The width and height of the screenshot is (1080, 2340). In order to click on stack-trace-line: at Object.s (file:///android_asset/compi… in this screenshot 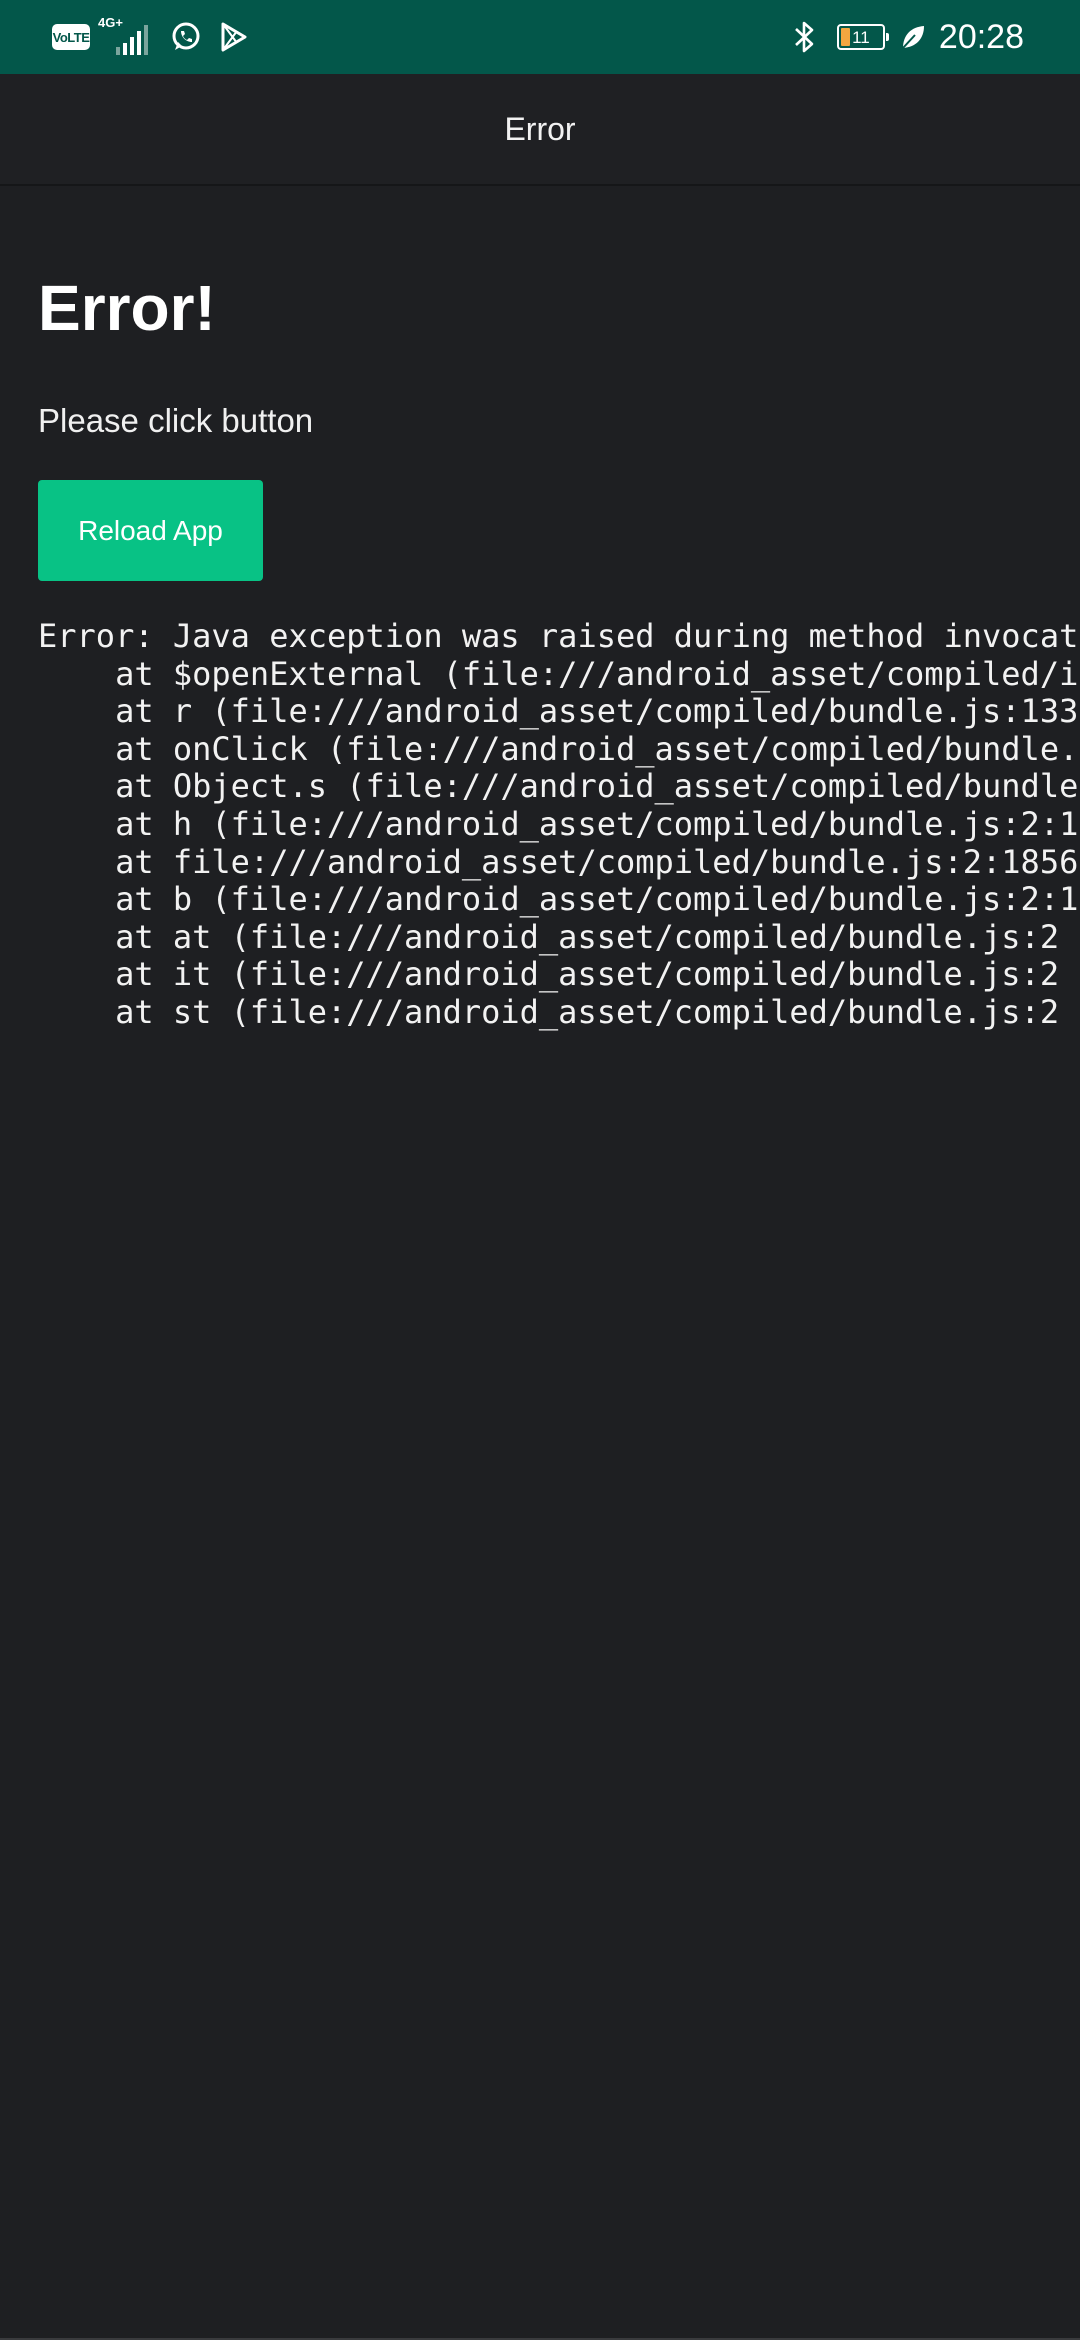, I will do `click(558, 787)`.